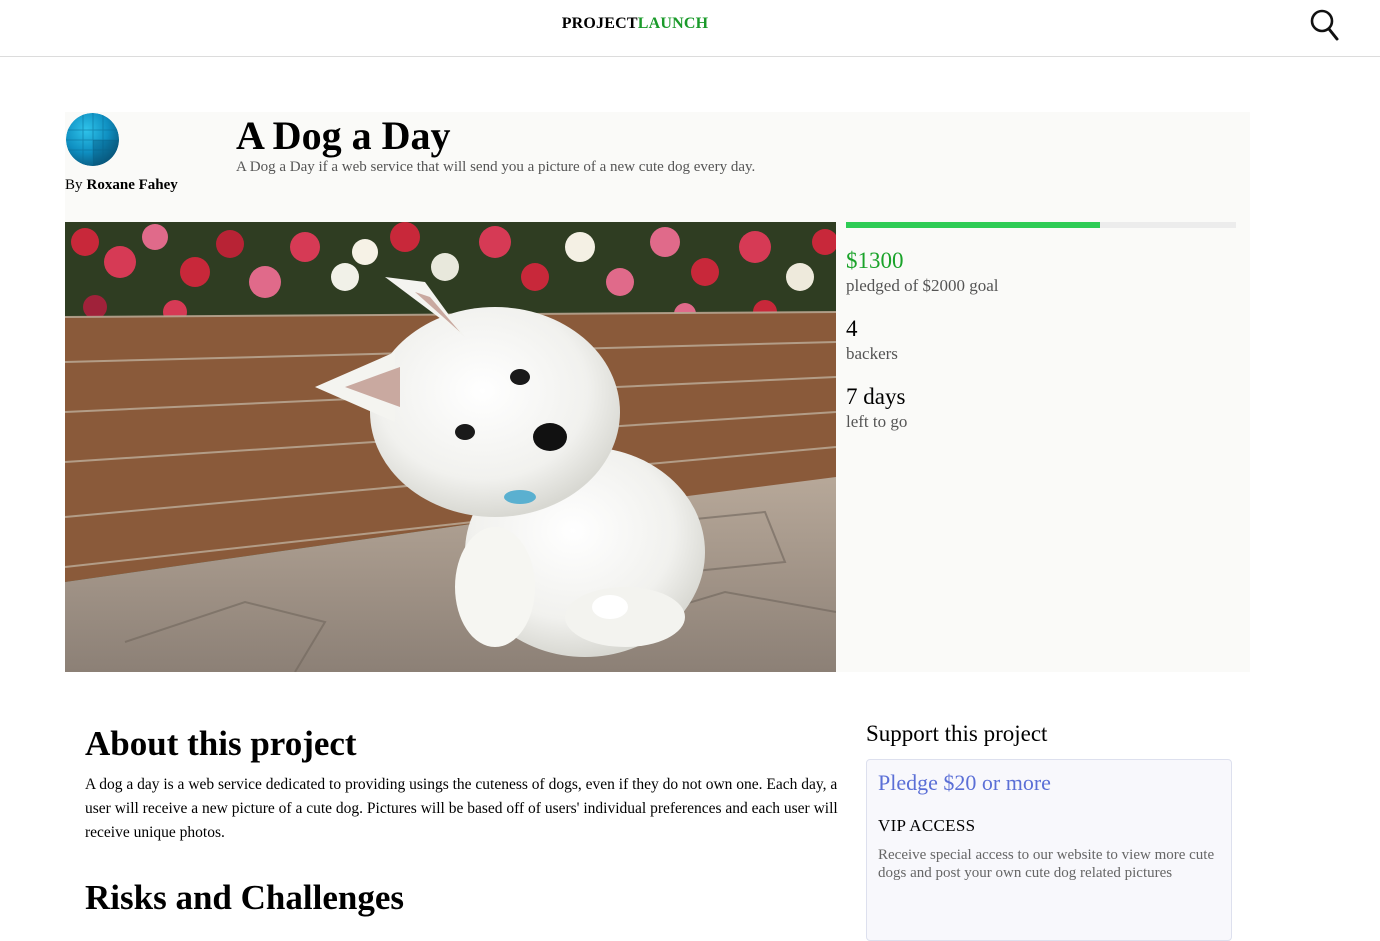  I want to click on search-button, so click(1326, 26).